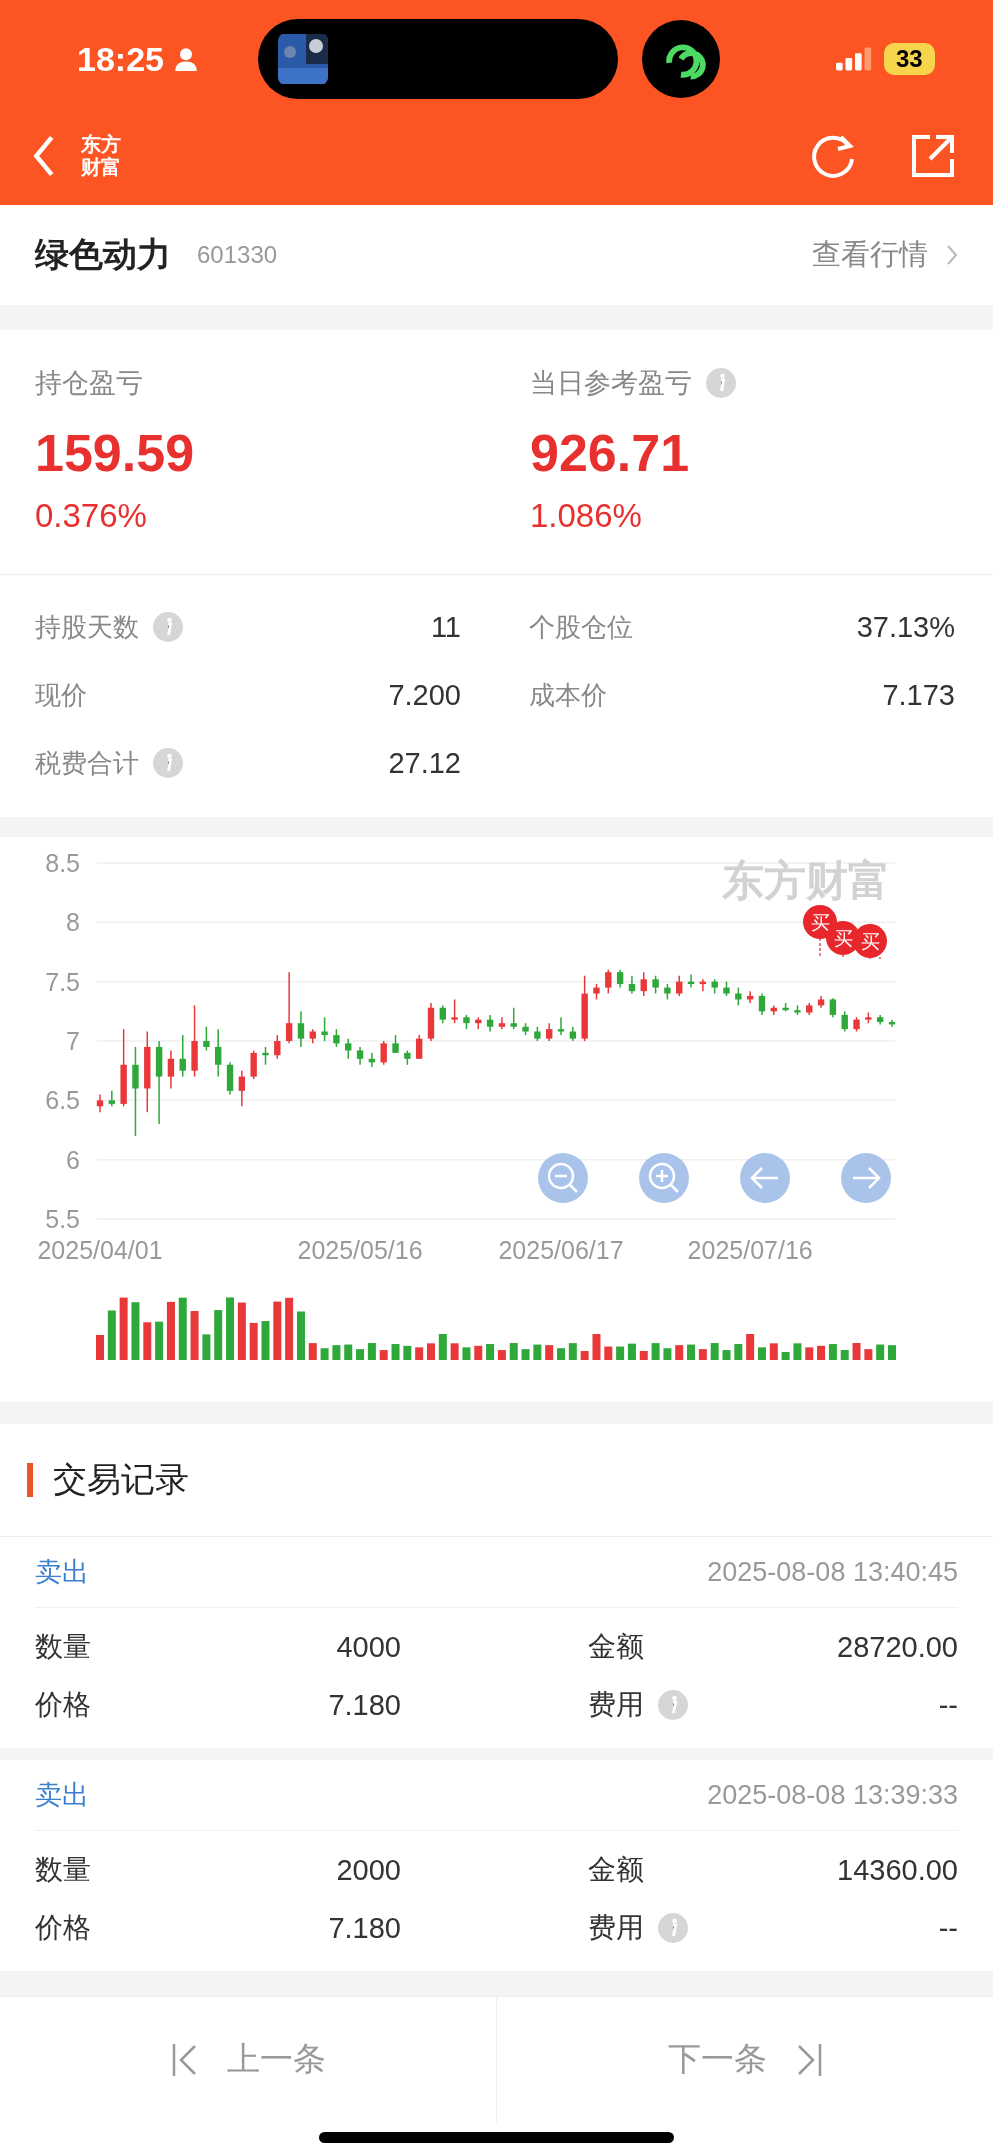 The height and width of the screenshot is (2153, 993). I want to click on trade-time: 2025-08-08 13:39:33, so click(832, 1795).